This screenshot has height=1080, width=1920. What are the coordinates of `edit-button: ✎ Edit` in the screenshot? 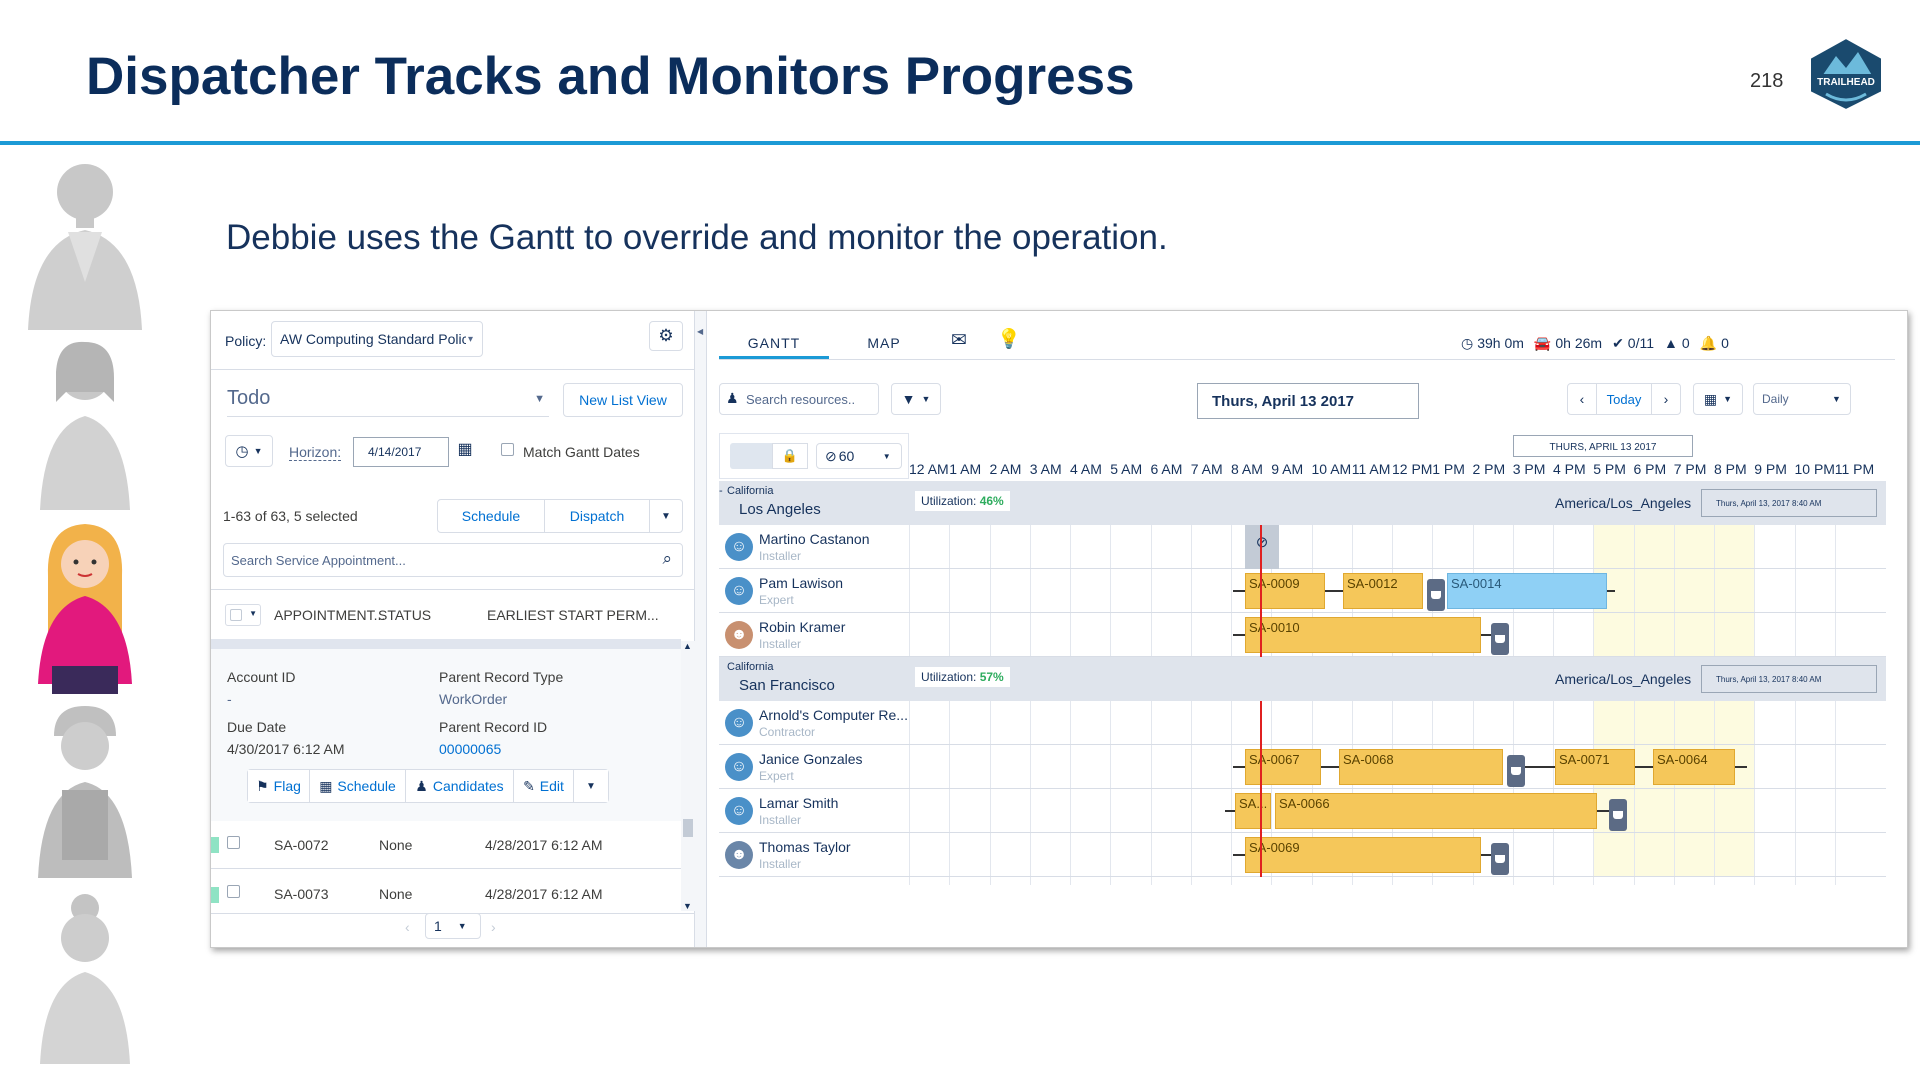 It's located at (544, 786).